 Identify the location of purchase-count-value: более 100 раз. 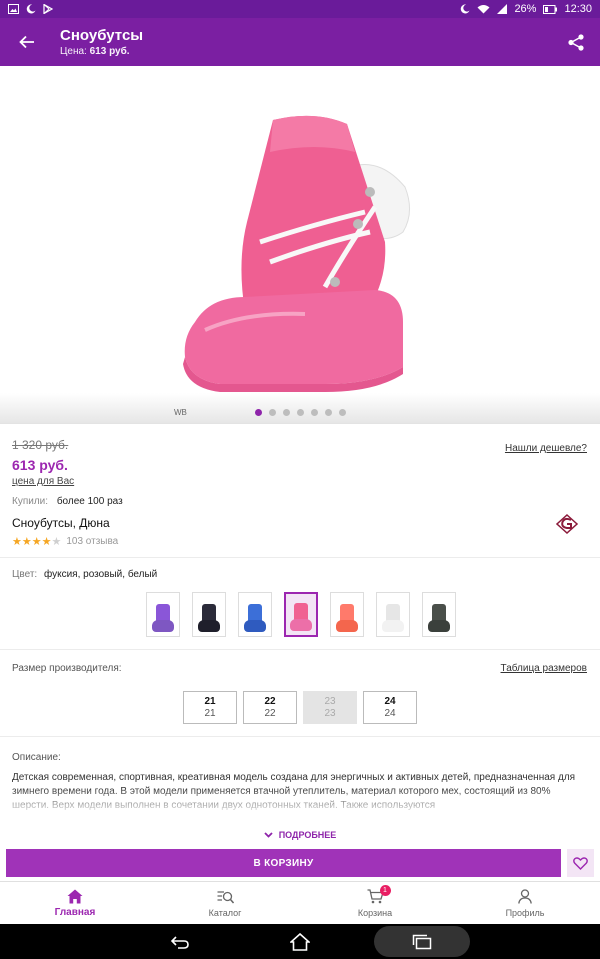
(89, 501).